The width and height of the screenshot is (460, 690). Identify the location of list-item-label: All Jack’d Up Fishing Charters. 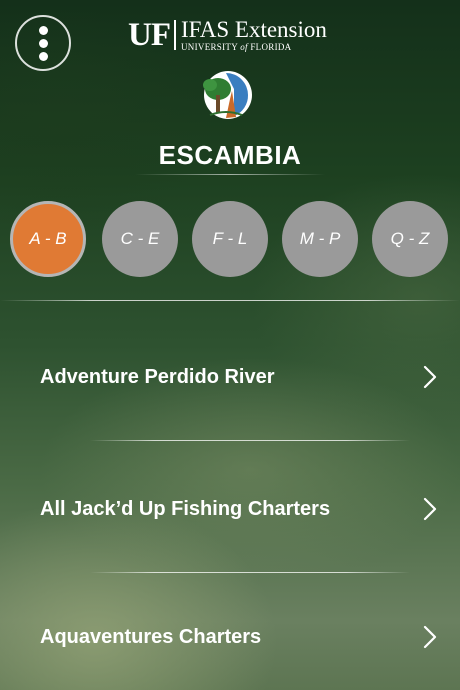
(185, 509).